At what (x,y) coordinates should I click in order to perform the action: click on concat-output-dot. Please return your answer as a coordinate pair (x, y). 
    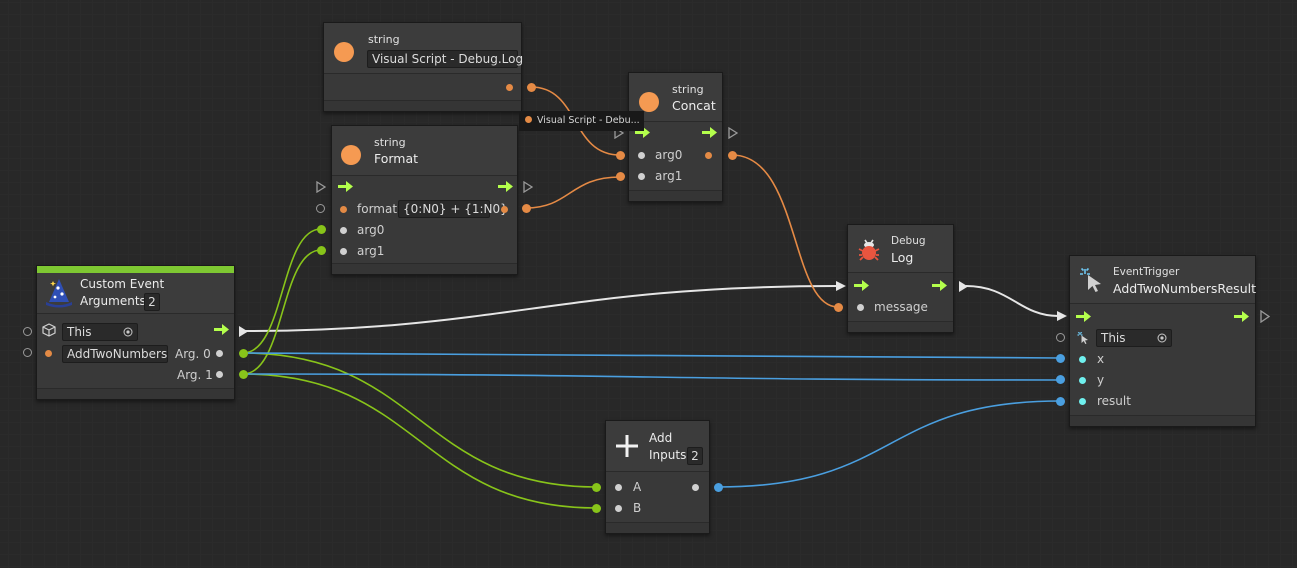
    Looking at the image, I should click on (708, 155).